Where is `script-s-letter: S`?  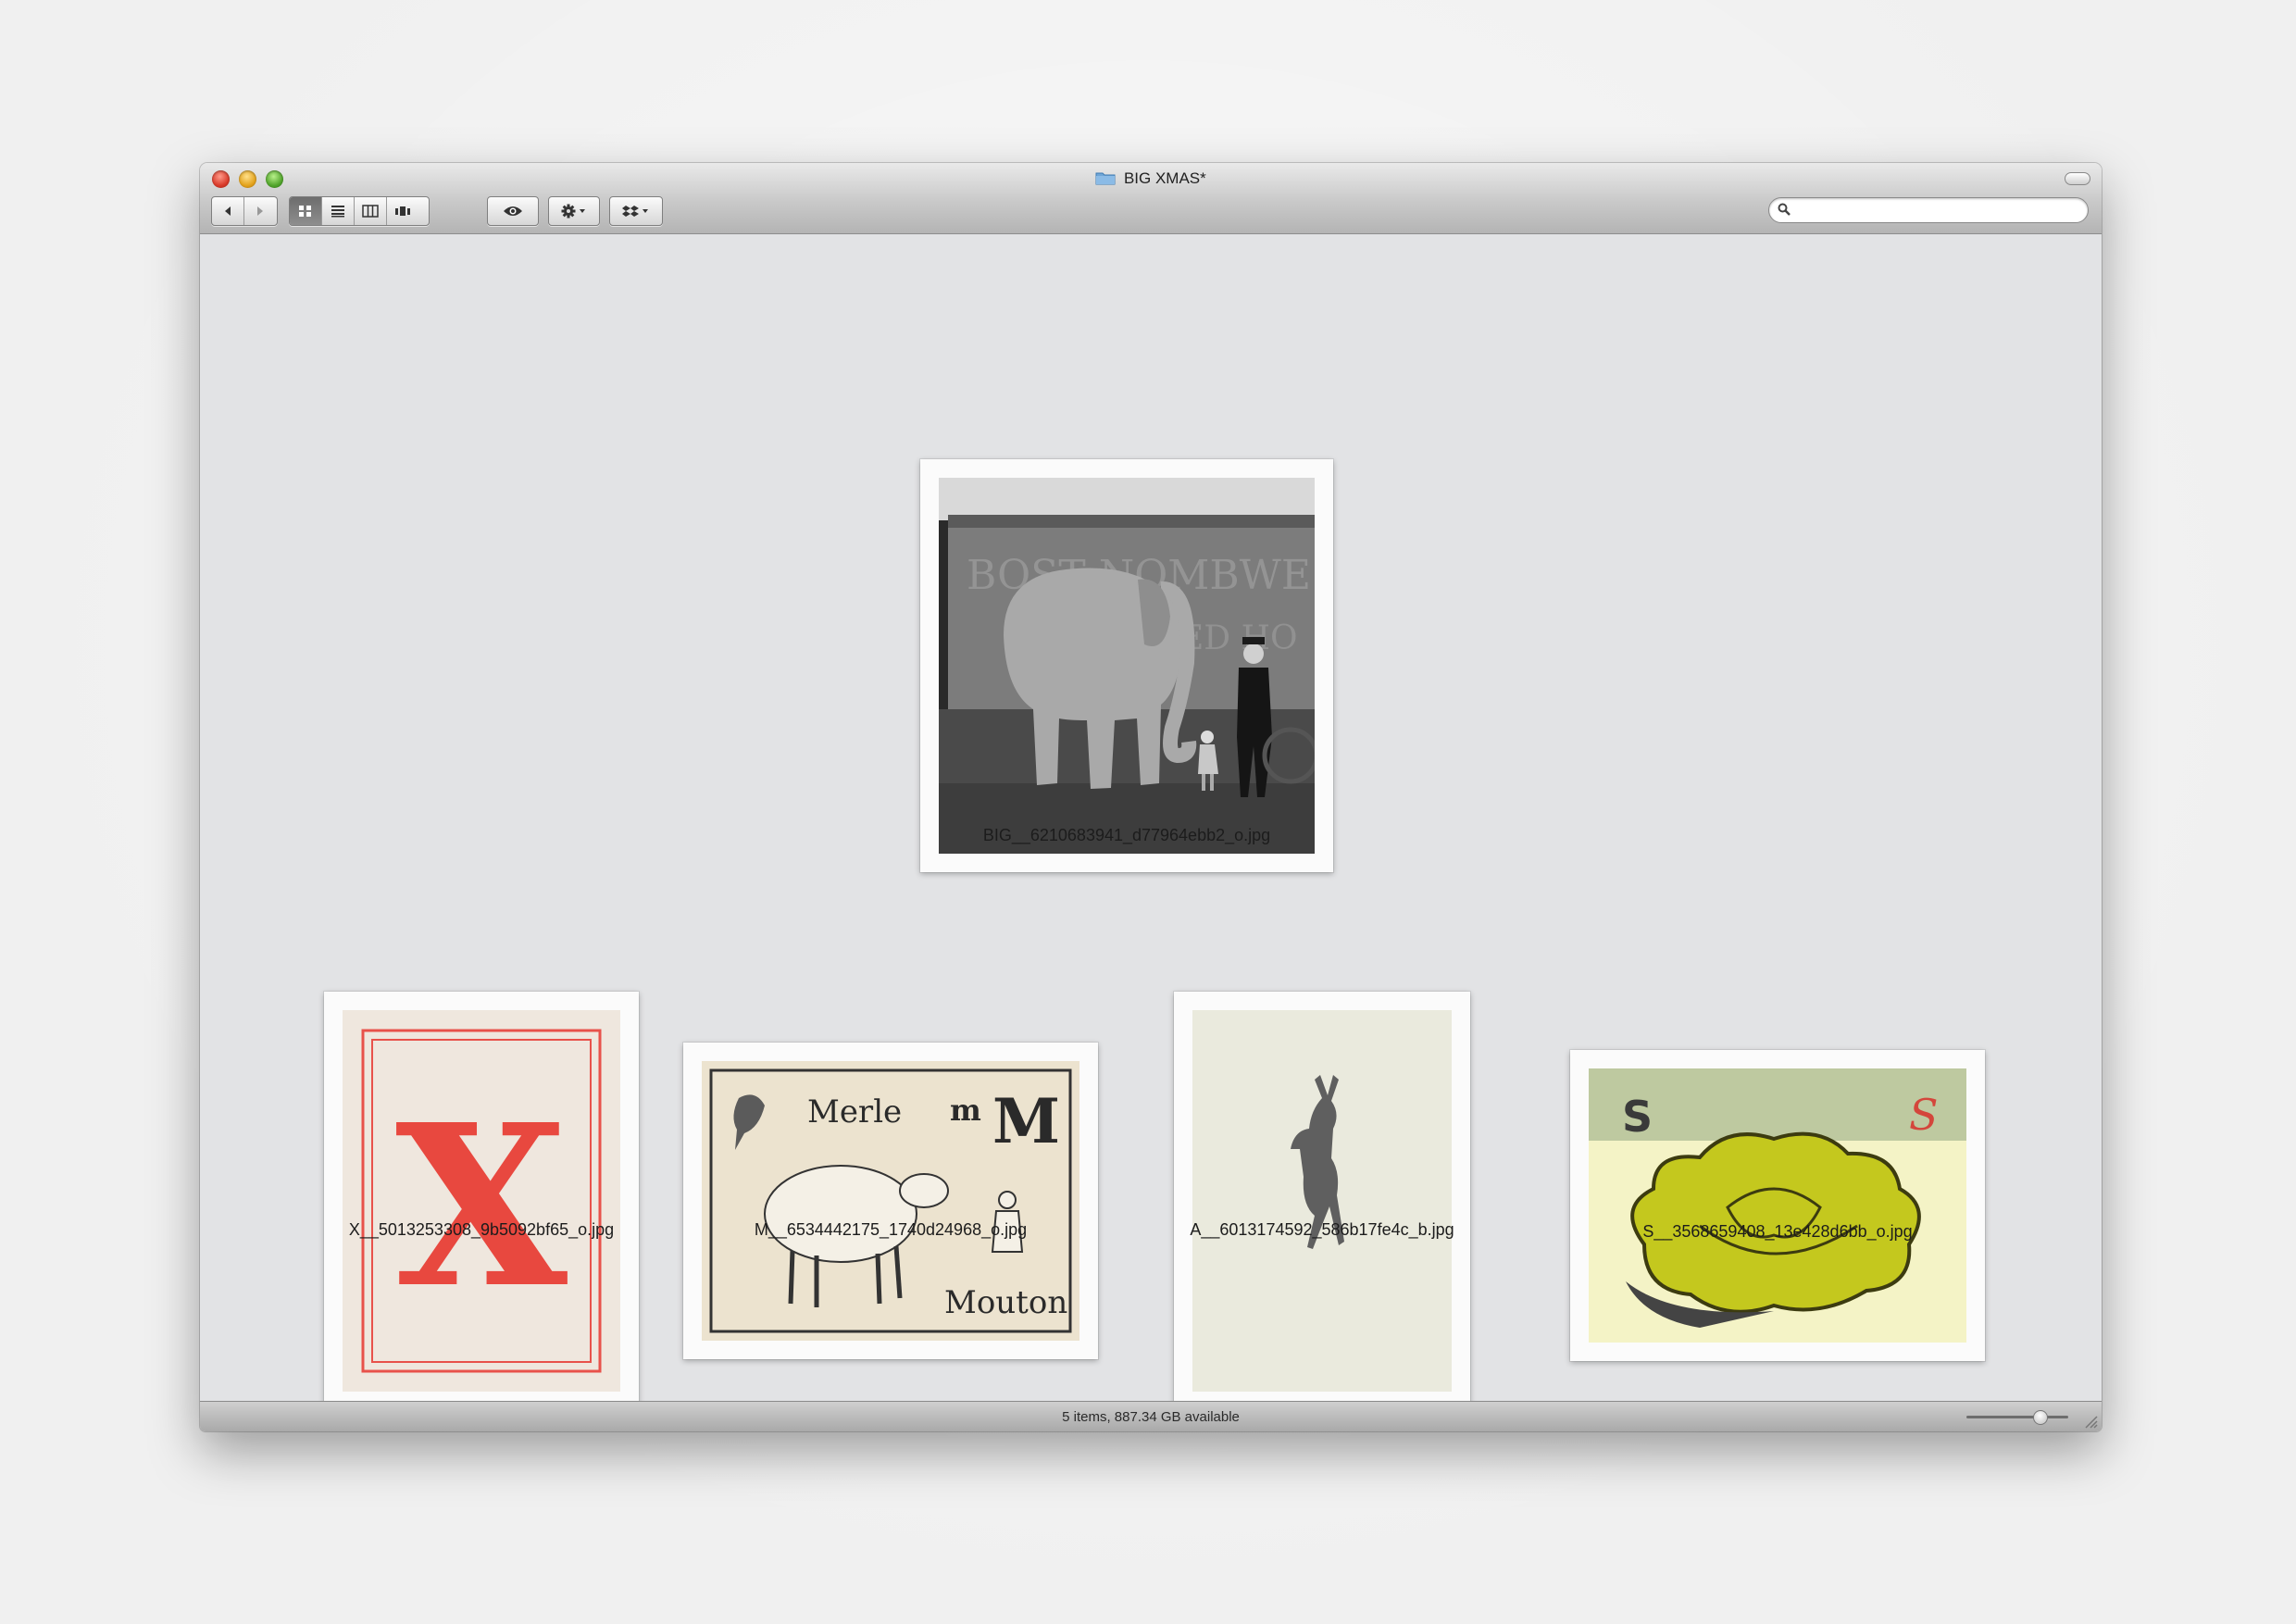 script-s-letter: S is located at coordinates (1924, 1115).